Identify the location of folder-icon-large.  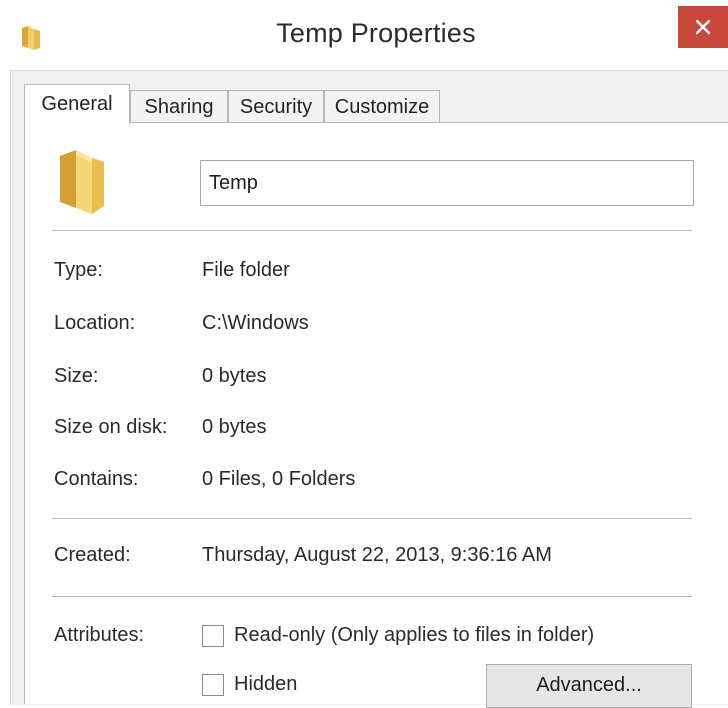
(82, 181).